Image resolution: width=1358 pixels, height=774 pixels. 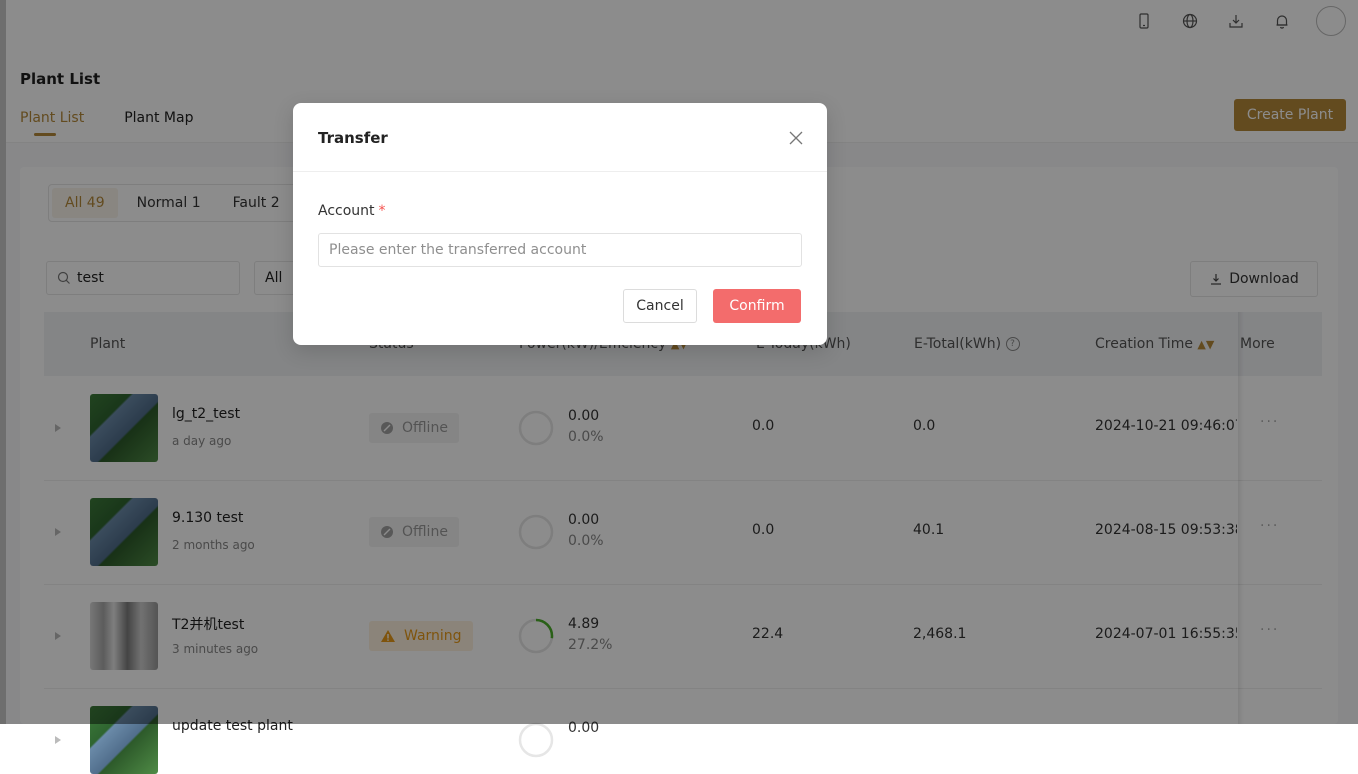 What do you see at coordinates (382, 211) in the screenshot?
I see `required-mark: *` at bounding box center [382, 211].